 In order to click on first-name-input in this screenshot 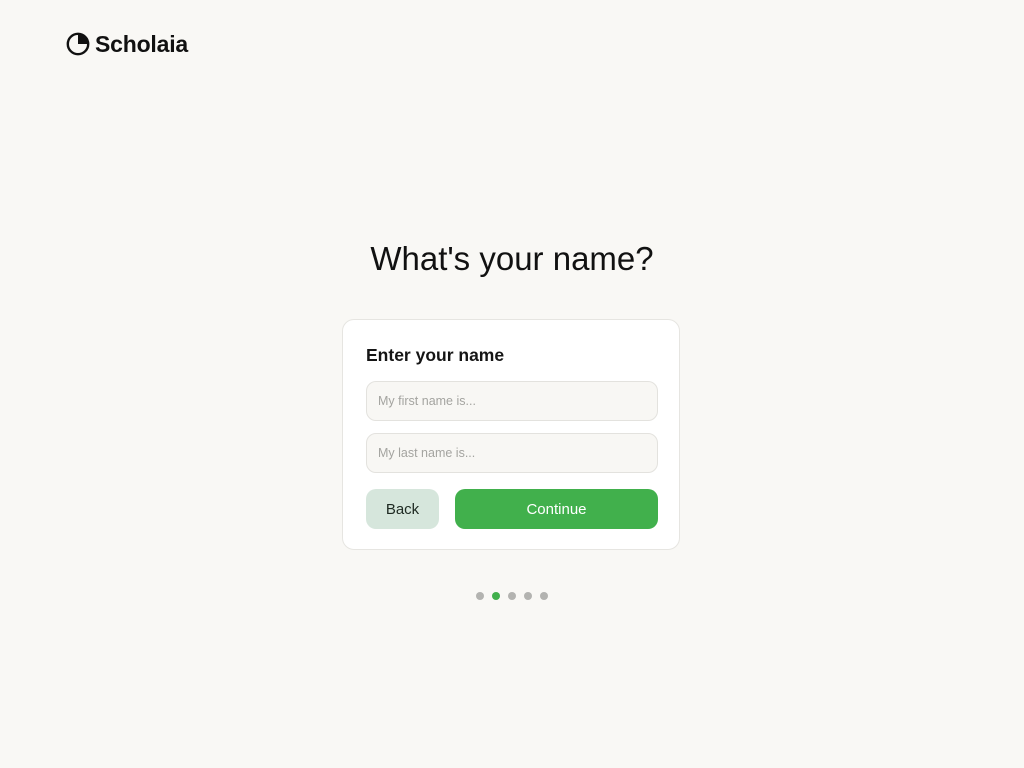, I will do `click(512, 401)`.